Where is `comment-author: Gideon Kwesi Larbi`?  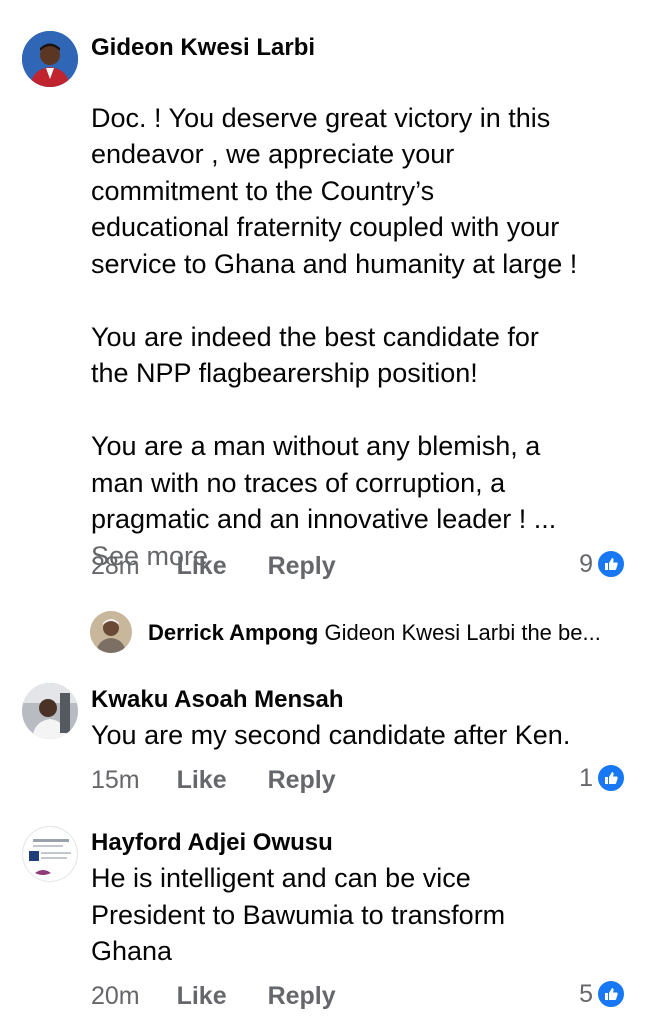
comment-author: Gideon Kwesi Larbi is located at coordinates (203, 48).